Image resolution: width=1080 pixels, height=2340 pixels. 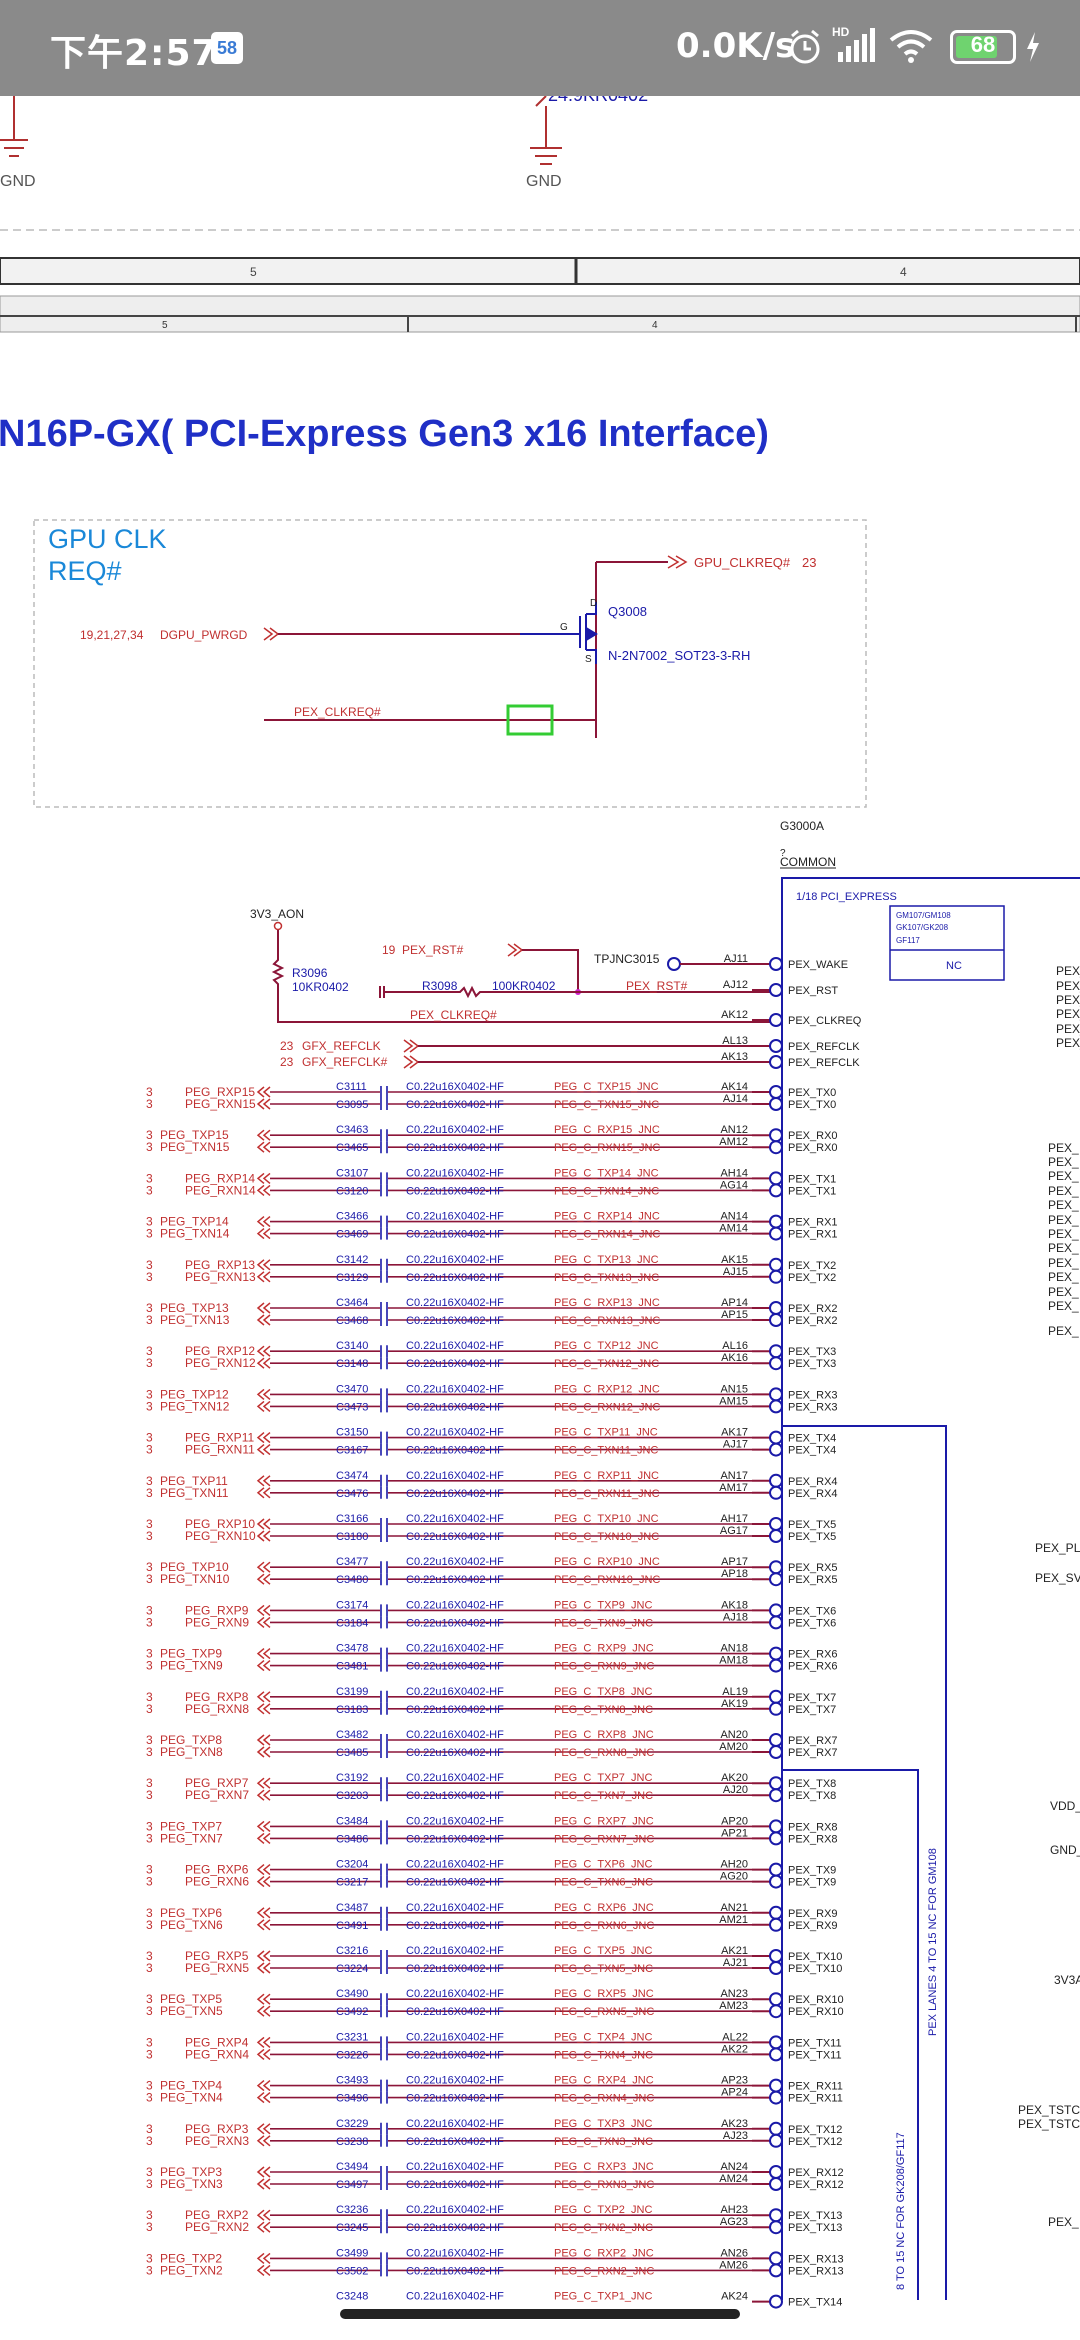 I want to click on zone-5-lower: 5, so click(x=165, y=325).